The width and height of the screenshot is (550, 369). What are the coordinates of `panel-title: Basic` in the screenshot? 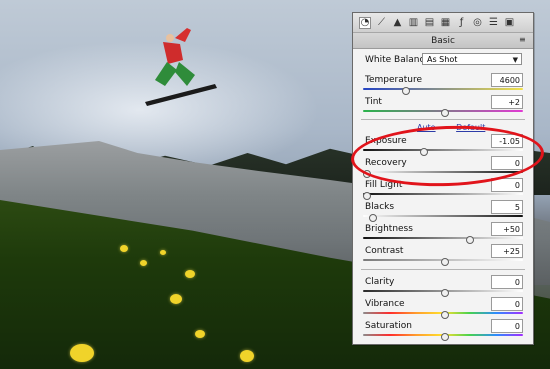 It's located at (443, 40).